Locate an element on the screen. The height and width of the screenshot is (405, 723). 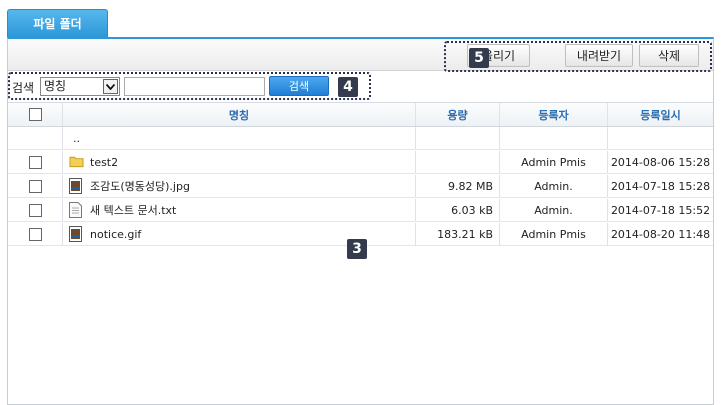
file-name-link: test2 is located at coordinates (104, 162).